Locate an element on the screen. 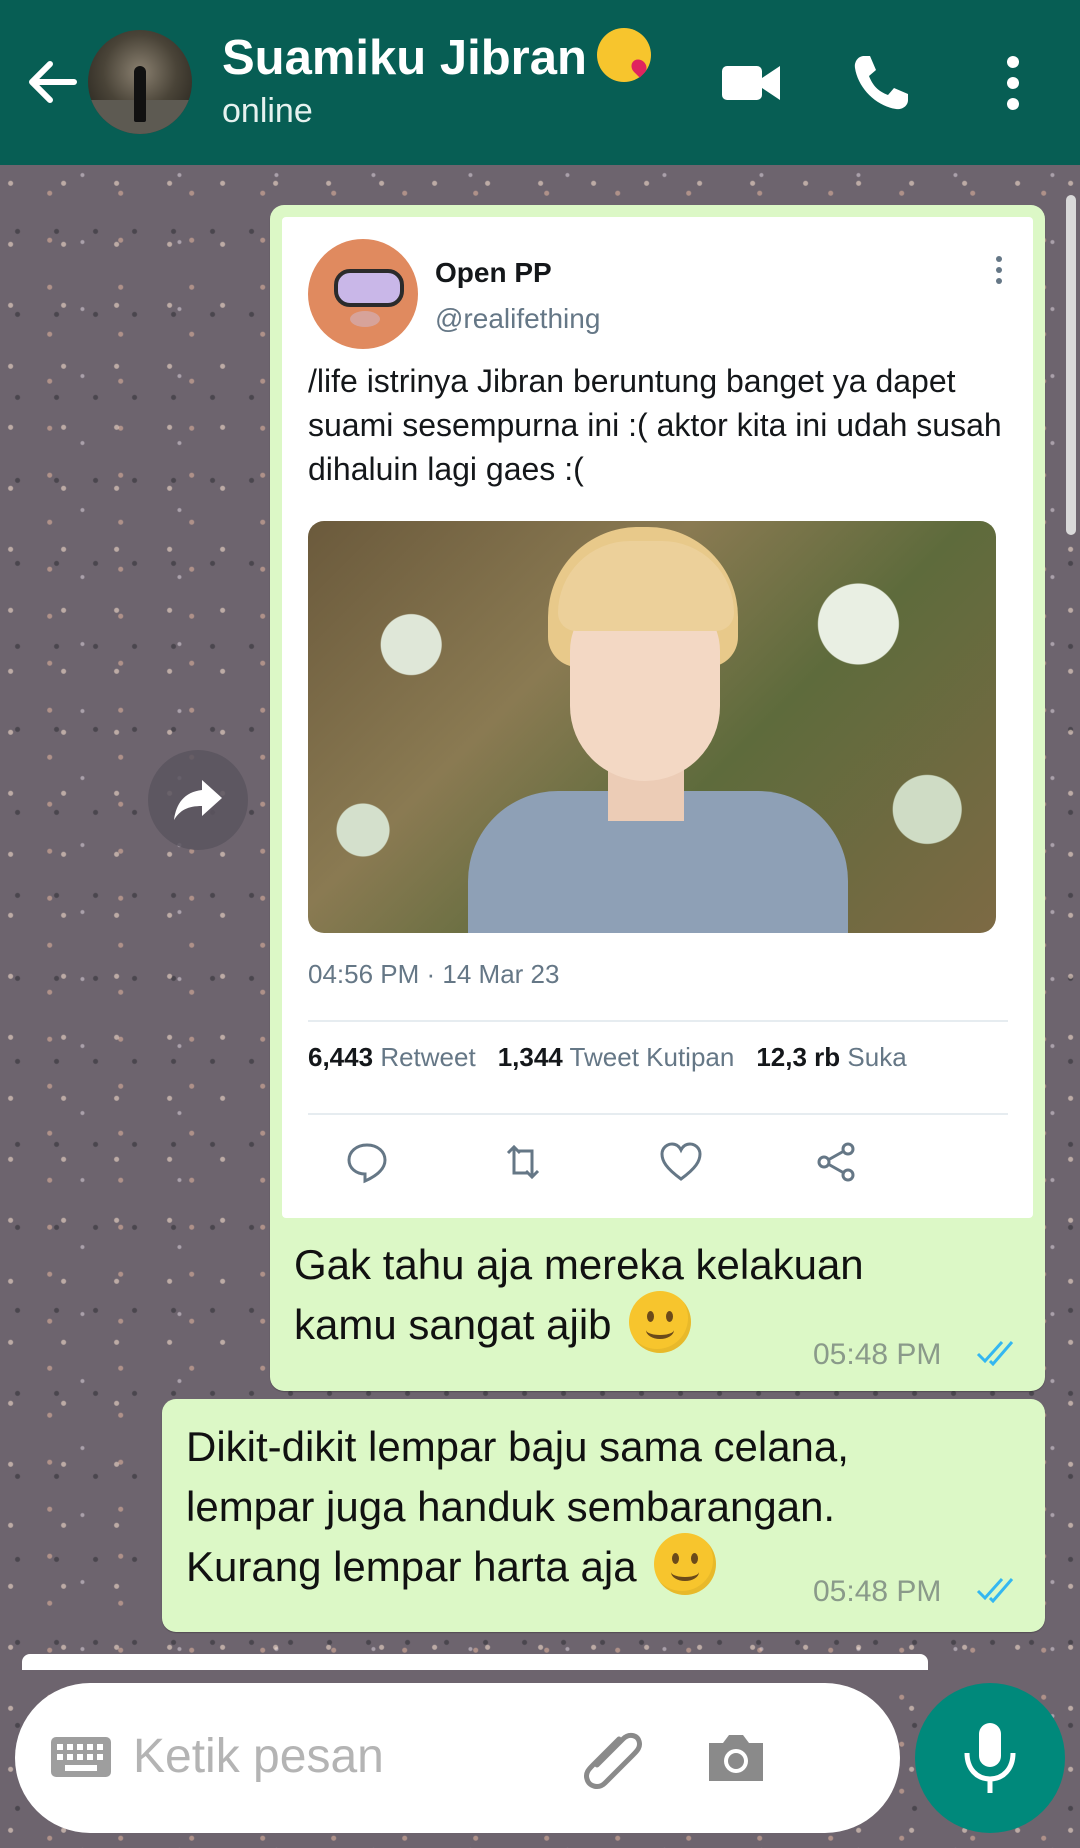 The height and width of the screenshot is (1848, 1080). message-placeholder: Ketik pesan is located at coordinates (258, 1756).